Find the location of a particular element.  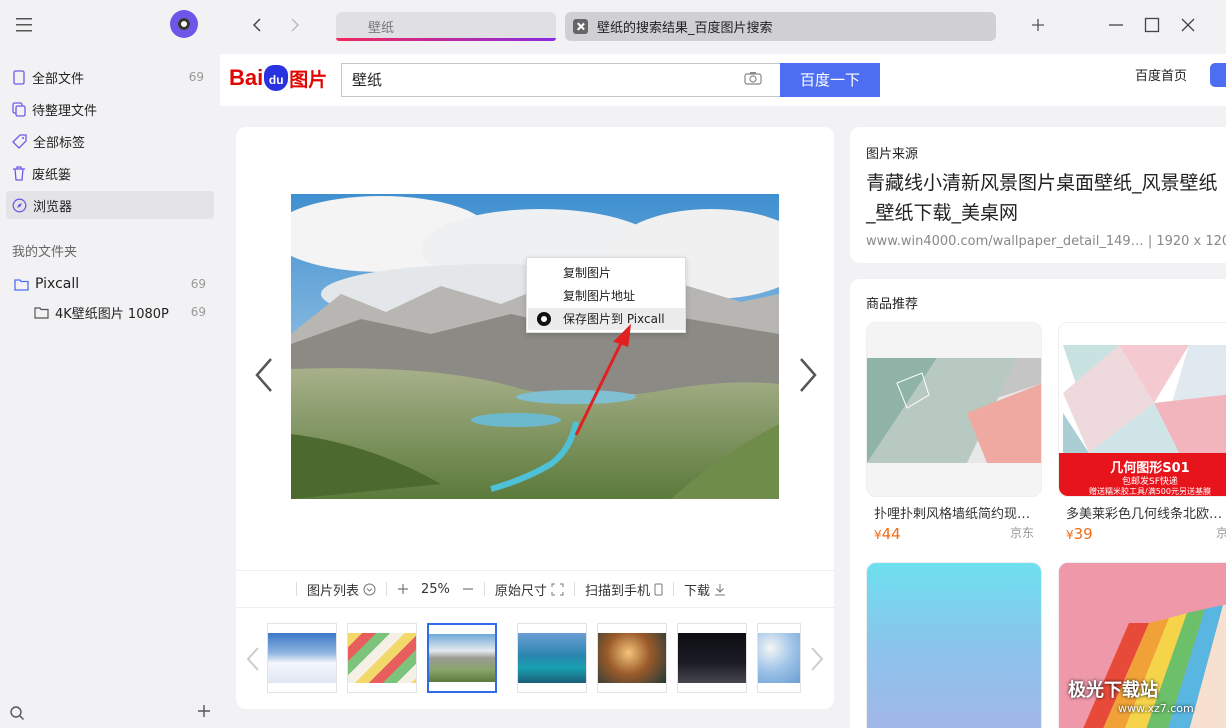

sidebar-item-label: 全部文件 is located at coordinates (58, 79).